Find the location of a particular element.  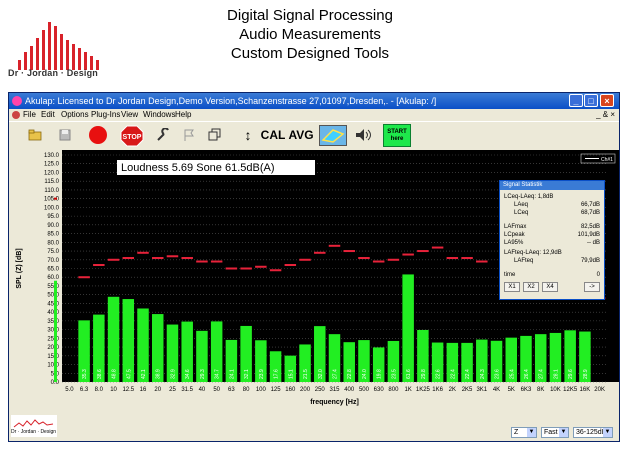

maximize-button: □ is located at coordinates (591, 100).